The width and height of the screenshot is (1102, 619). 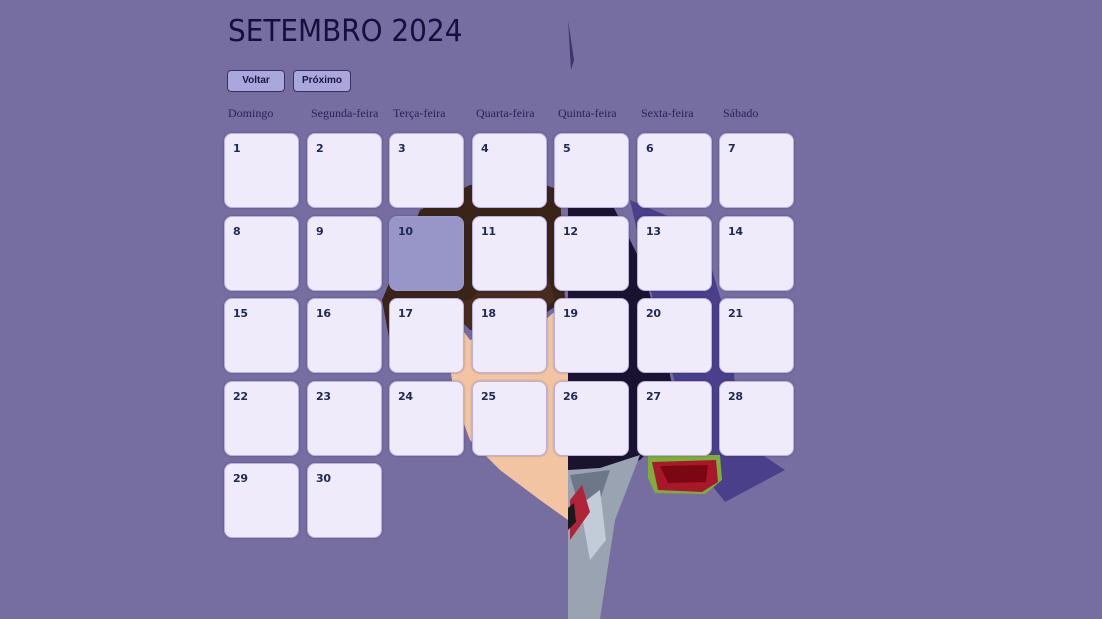 I want to click on day-number: 18, so click(x=488, y=313).